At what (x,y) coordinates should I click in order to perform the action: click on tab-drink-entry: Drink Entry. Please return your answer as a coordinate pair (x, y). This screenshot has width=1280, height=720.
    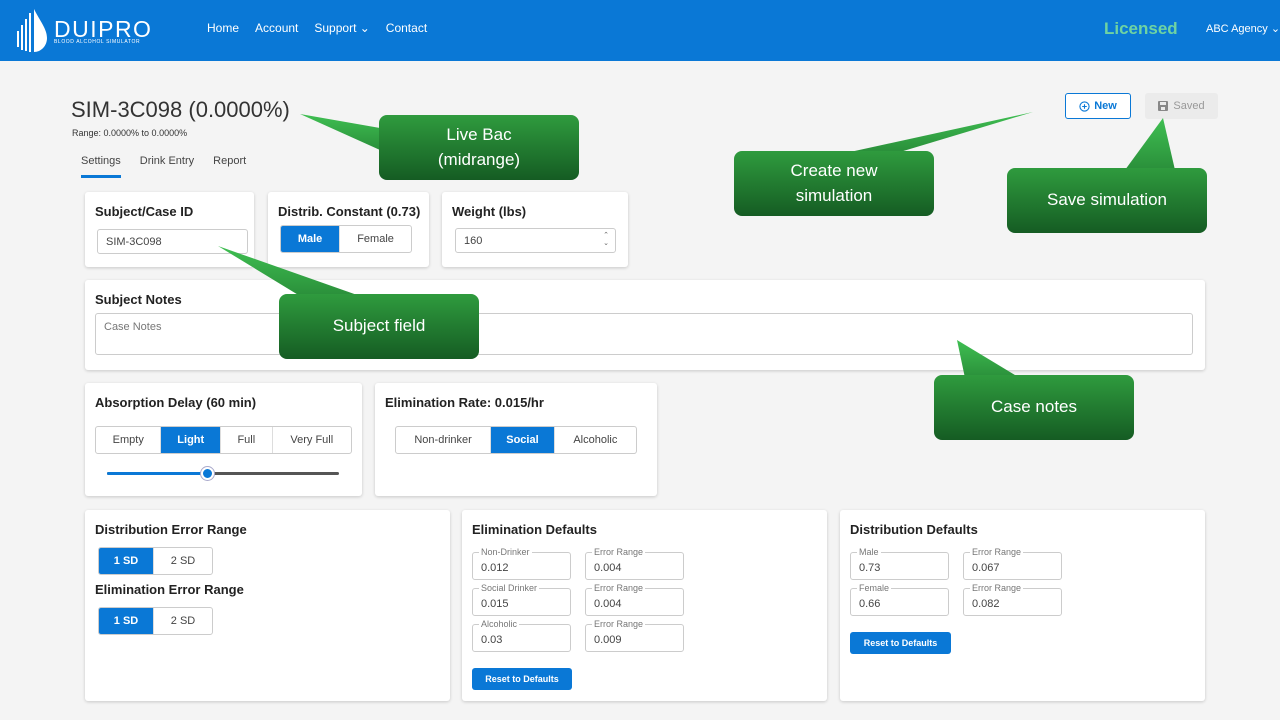
    Looking at the image, I should click on (167, 166).